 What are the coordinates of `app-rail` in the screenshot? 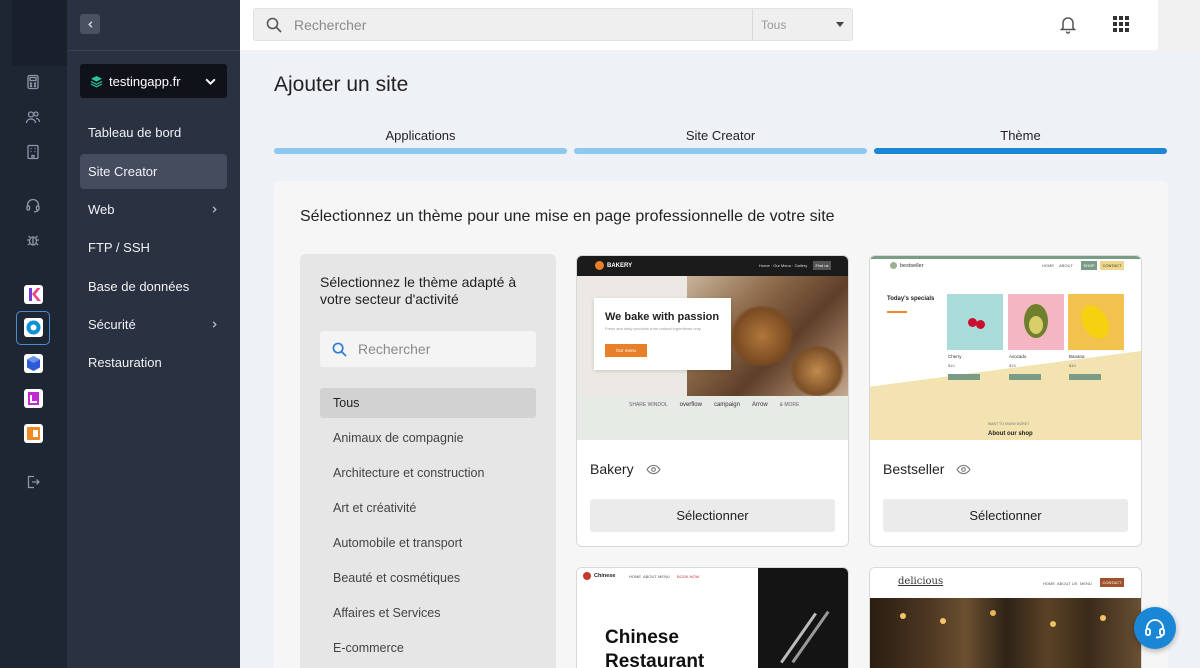 It's located at (33, 334).